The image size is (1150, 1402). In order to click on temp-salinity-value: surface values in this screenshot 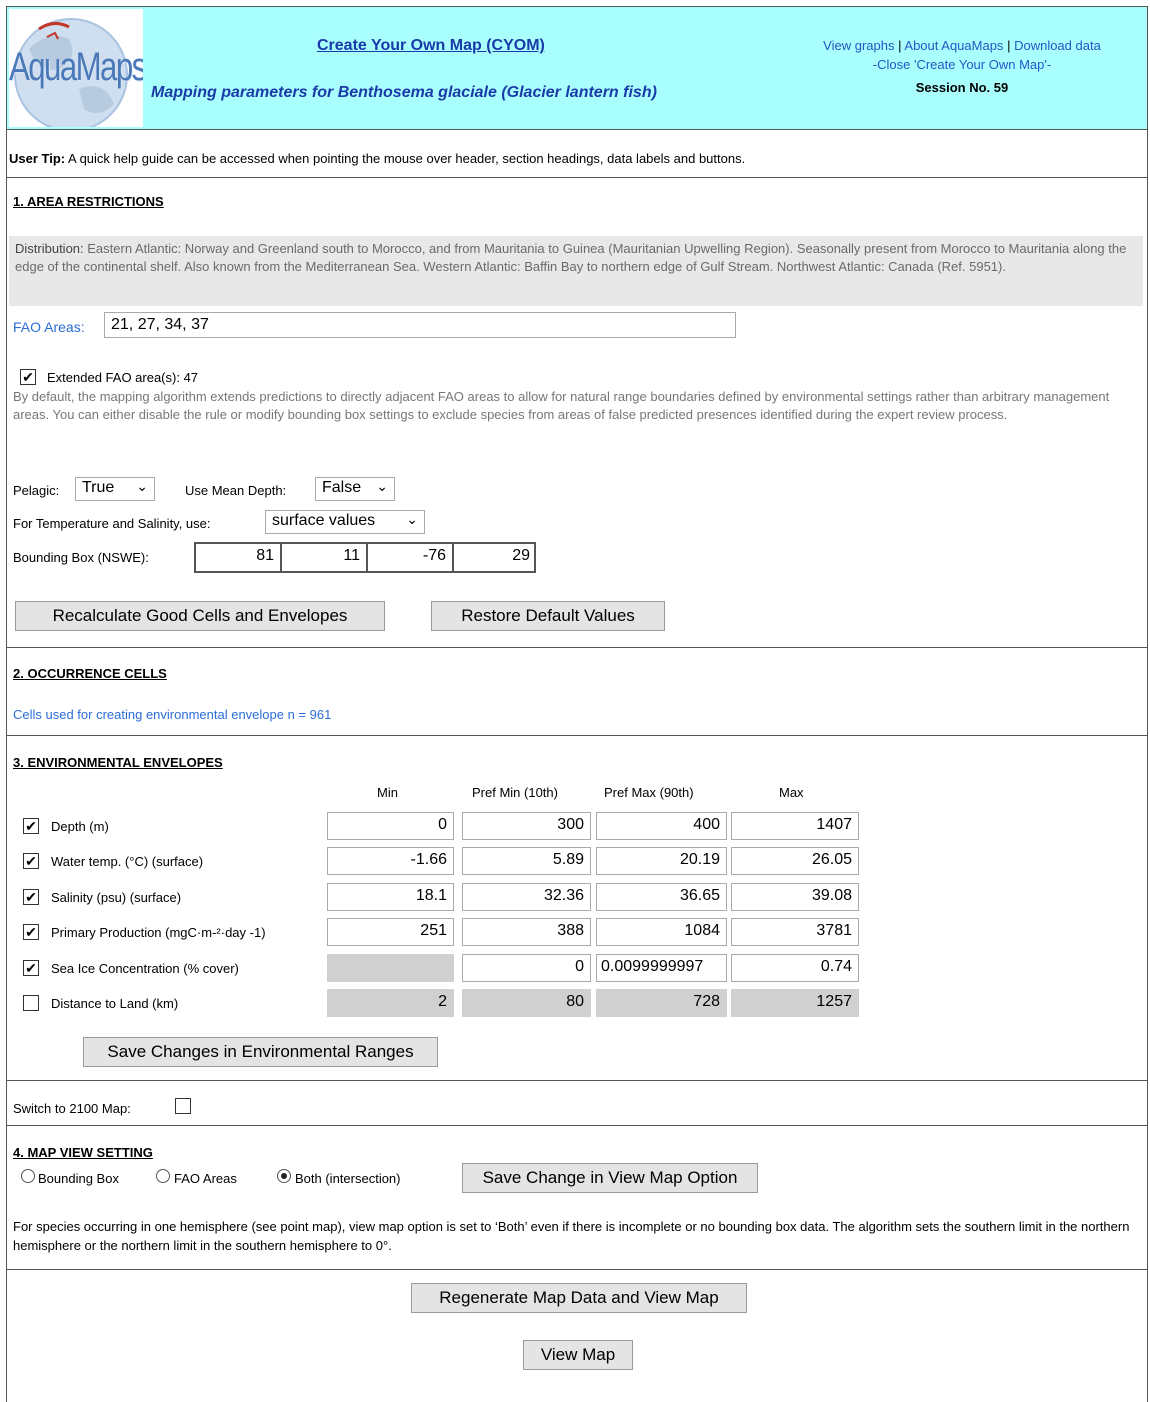, I will do `click(324, 520)`.